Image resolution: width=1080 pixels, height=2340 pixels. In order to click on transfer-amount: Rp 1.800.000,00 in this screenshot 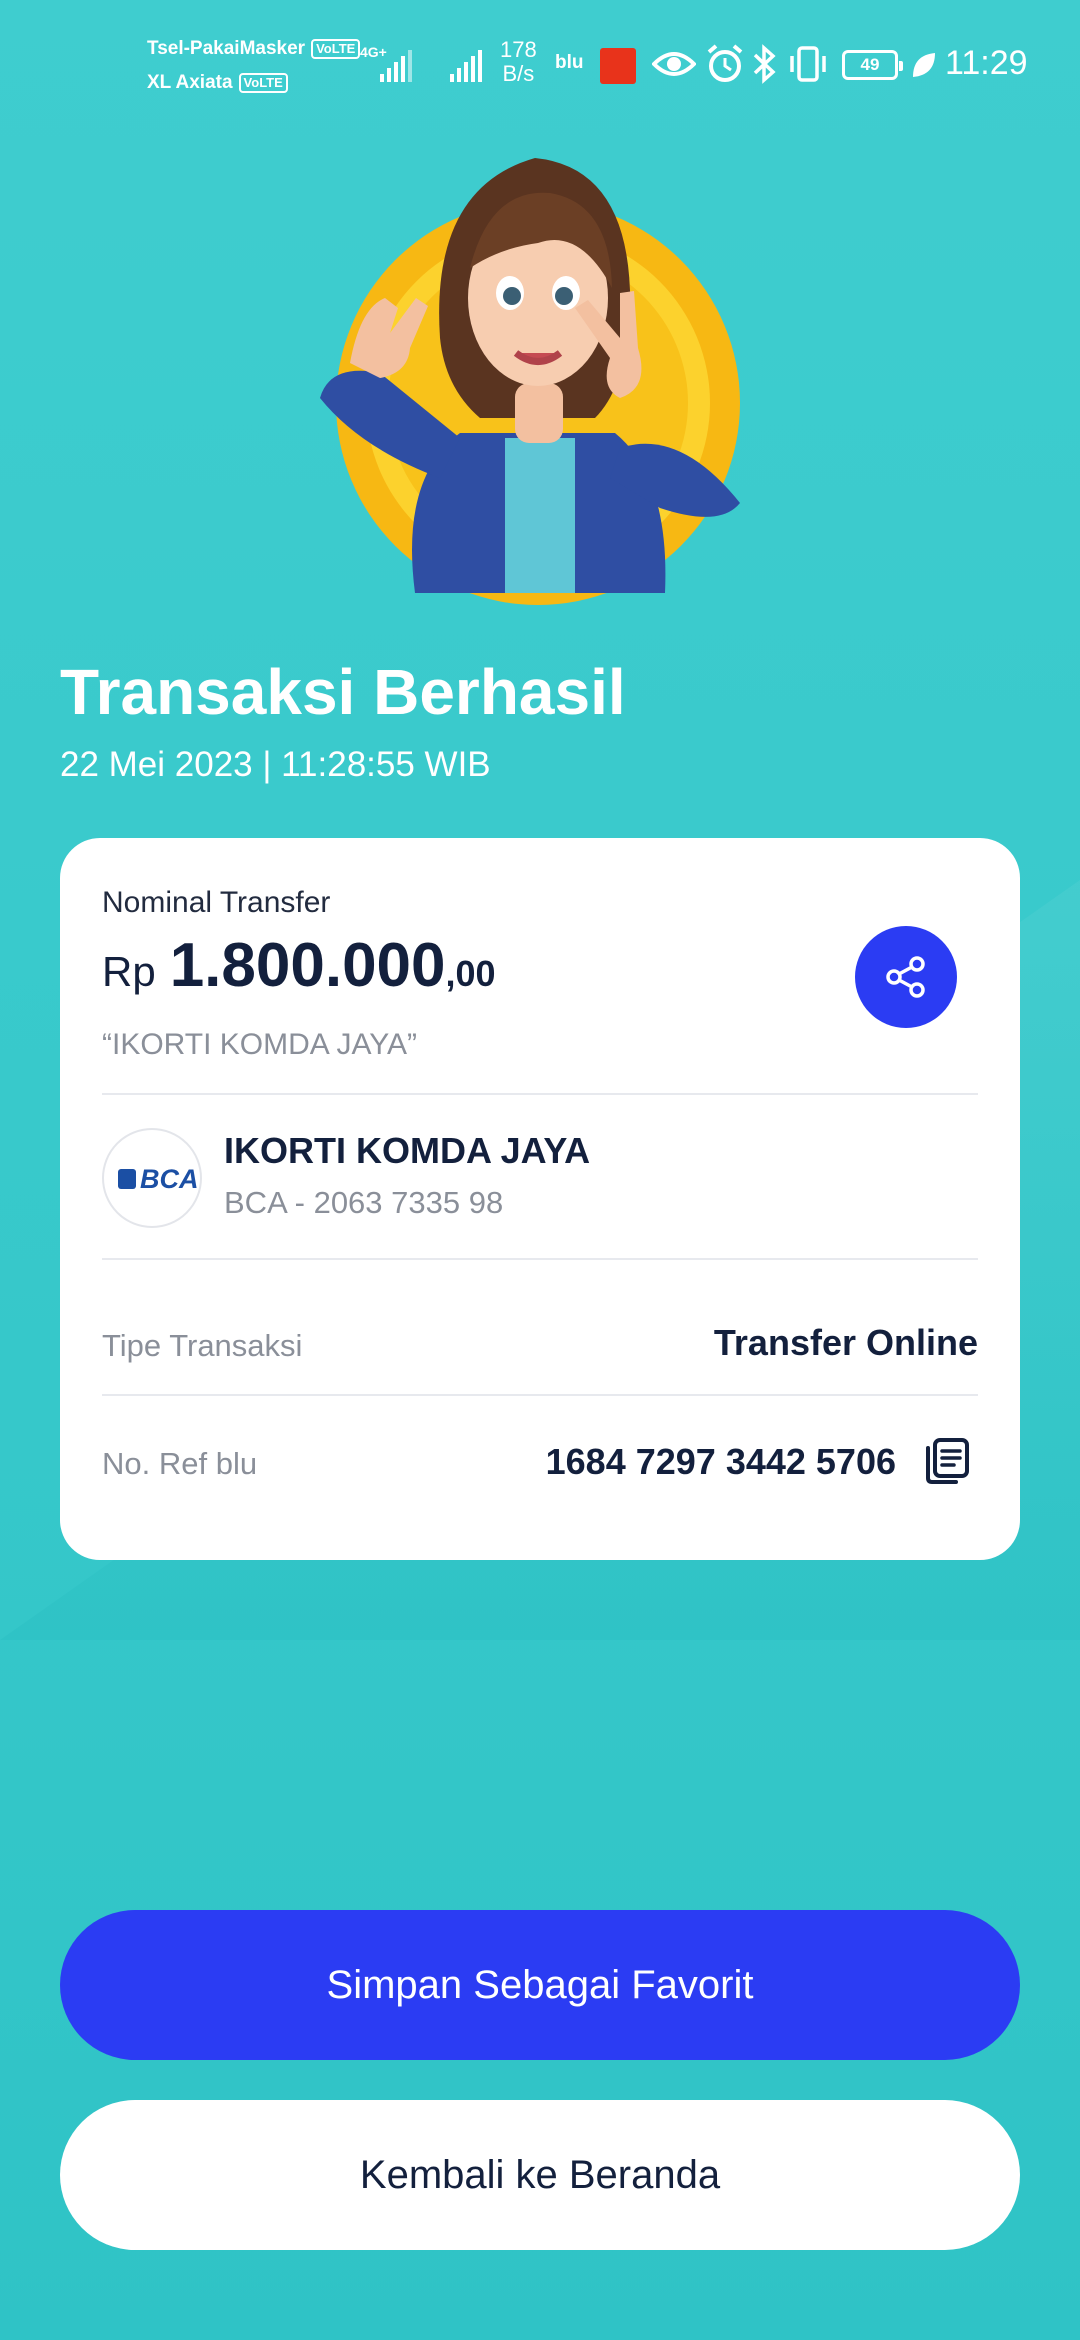, I will do `click(299, 965)`.